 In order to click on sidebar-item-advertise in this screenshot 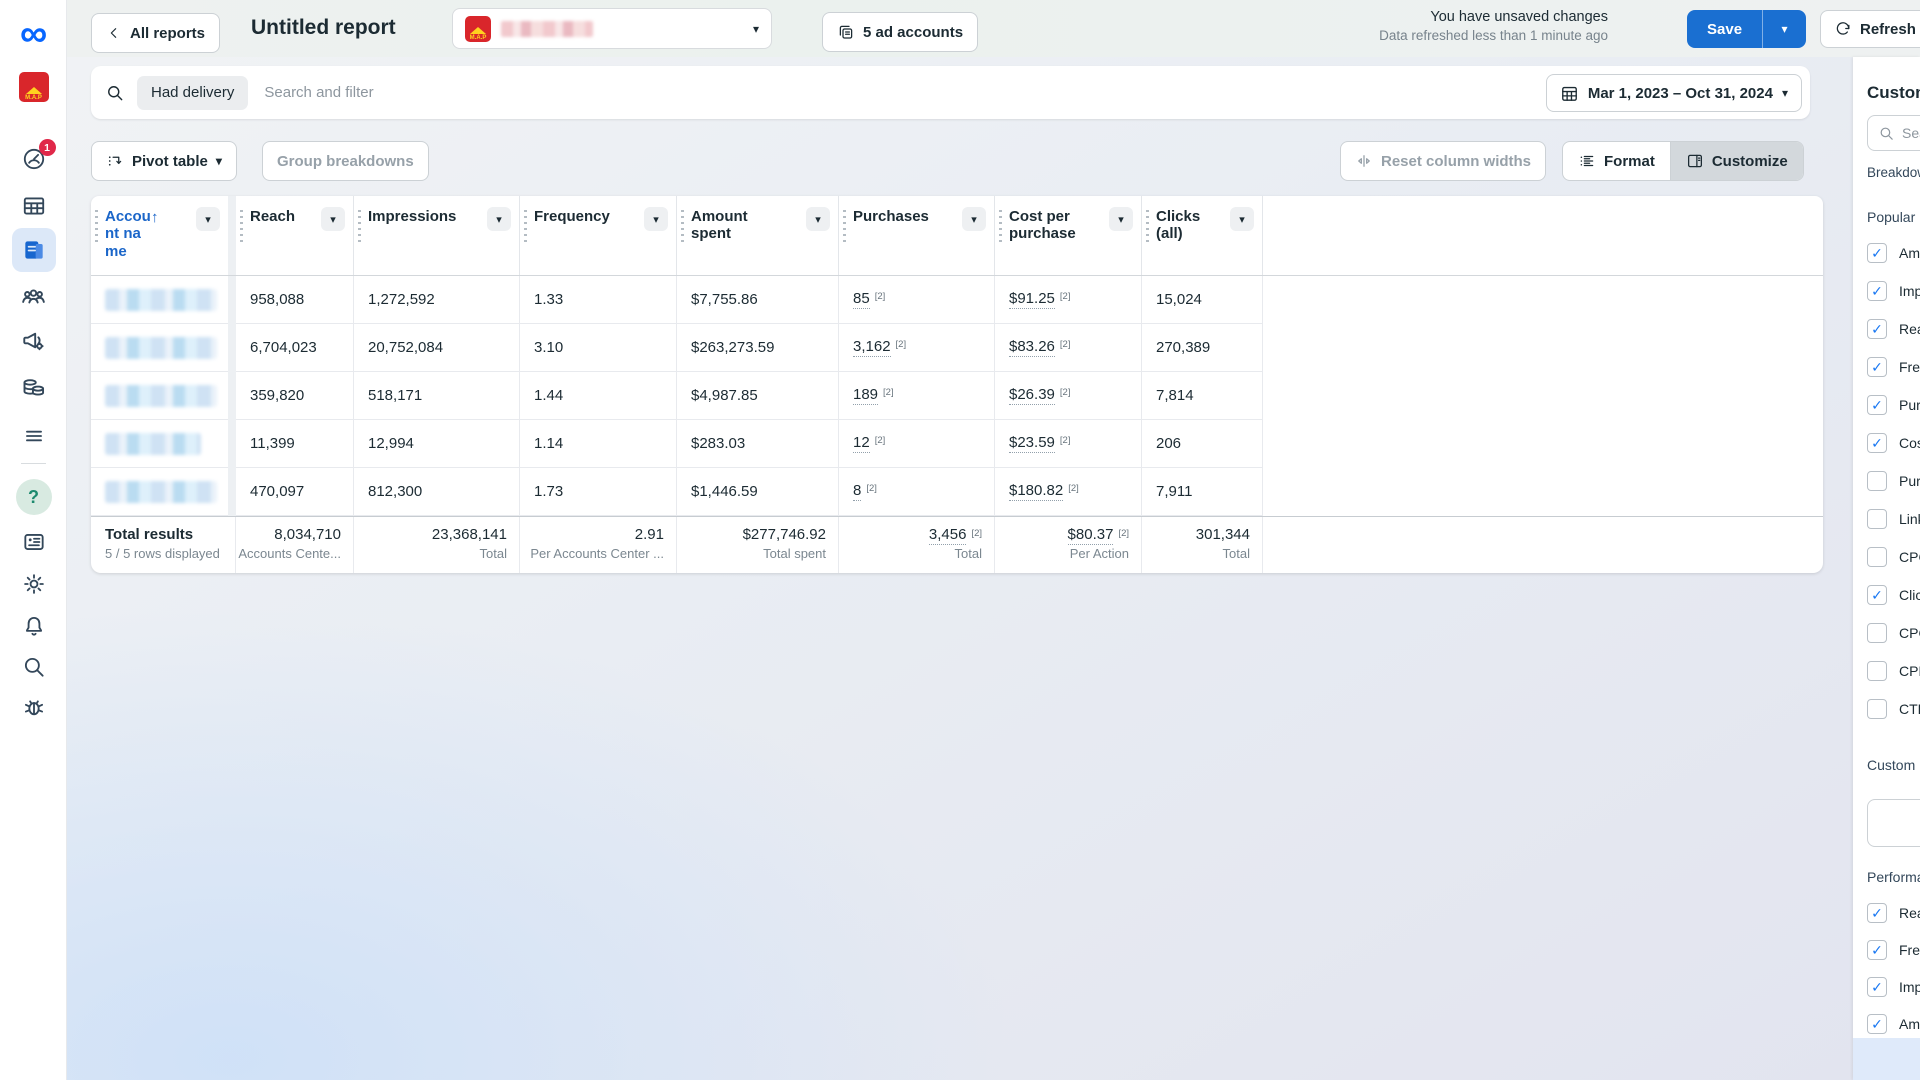, I will do `click(33, 340)`.